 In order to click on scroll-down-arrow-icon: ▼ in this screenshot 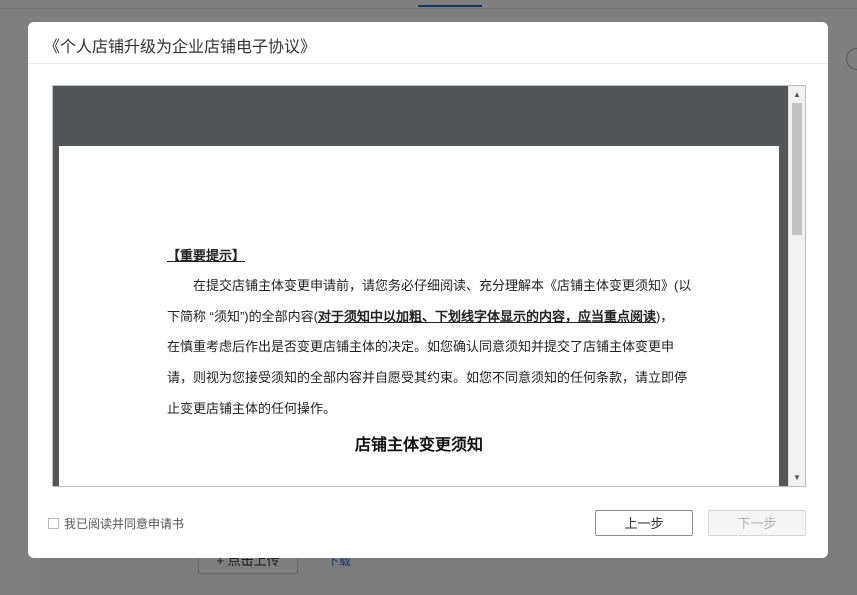, I will do `click(797, 477)`.